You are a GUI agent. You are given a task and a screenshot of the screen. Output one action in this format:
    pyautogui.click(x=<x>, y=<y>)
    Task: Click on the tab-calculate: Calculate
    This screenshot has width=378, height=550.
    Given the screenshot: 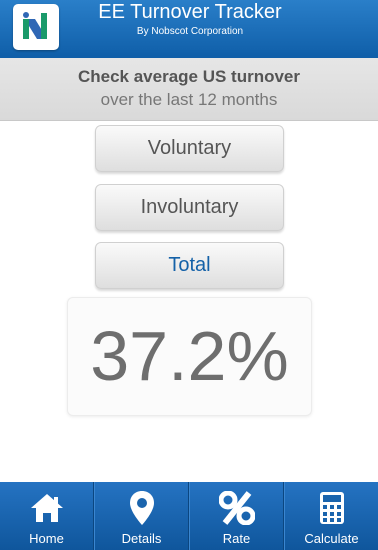 What is the action you would take?
    pyautogui.click(x=331, y=516)
    